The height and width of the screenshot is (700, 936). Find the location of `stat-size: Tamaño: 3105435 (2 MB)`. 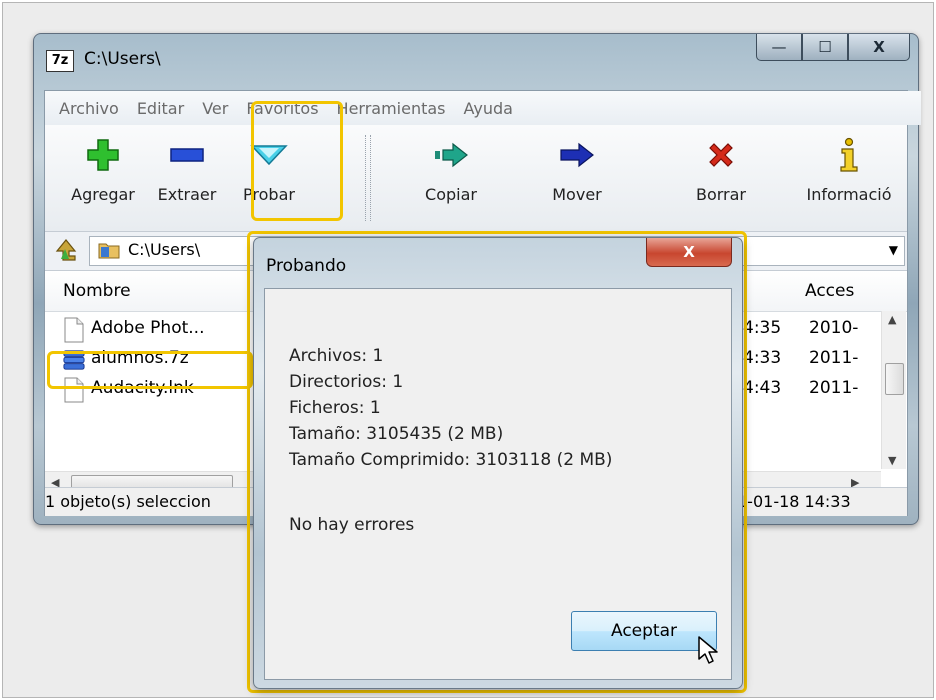

stat-size: Tamaño: 3105435 (2 MB) is located at coordinates (396, 434).